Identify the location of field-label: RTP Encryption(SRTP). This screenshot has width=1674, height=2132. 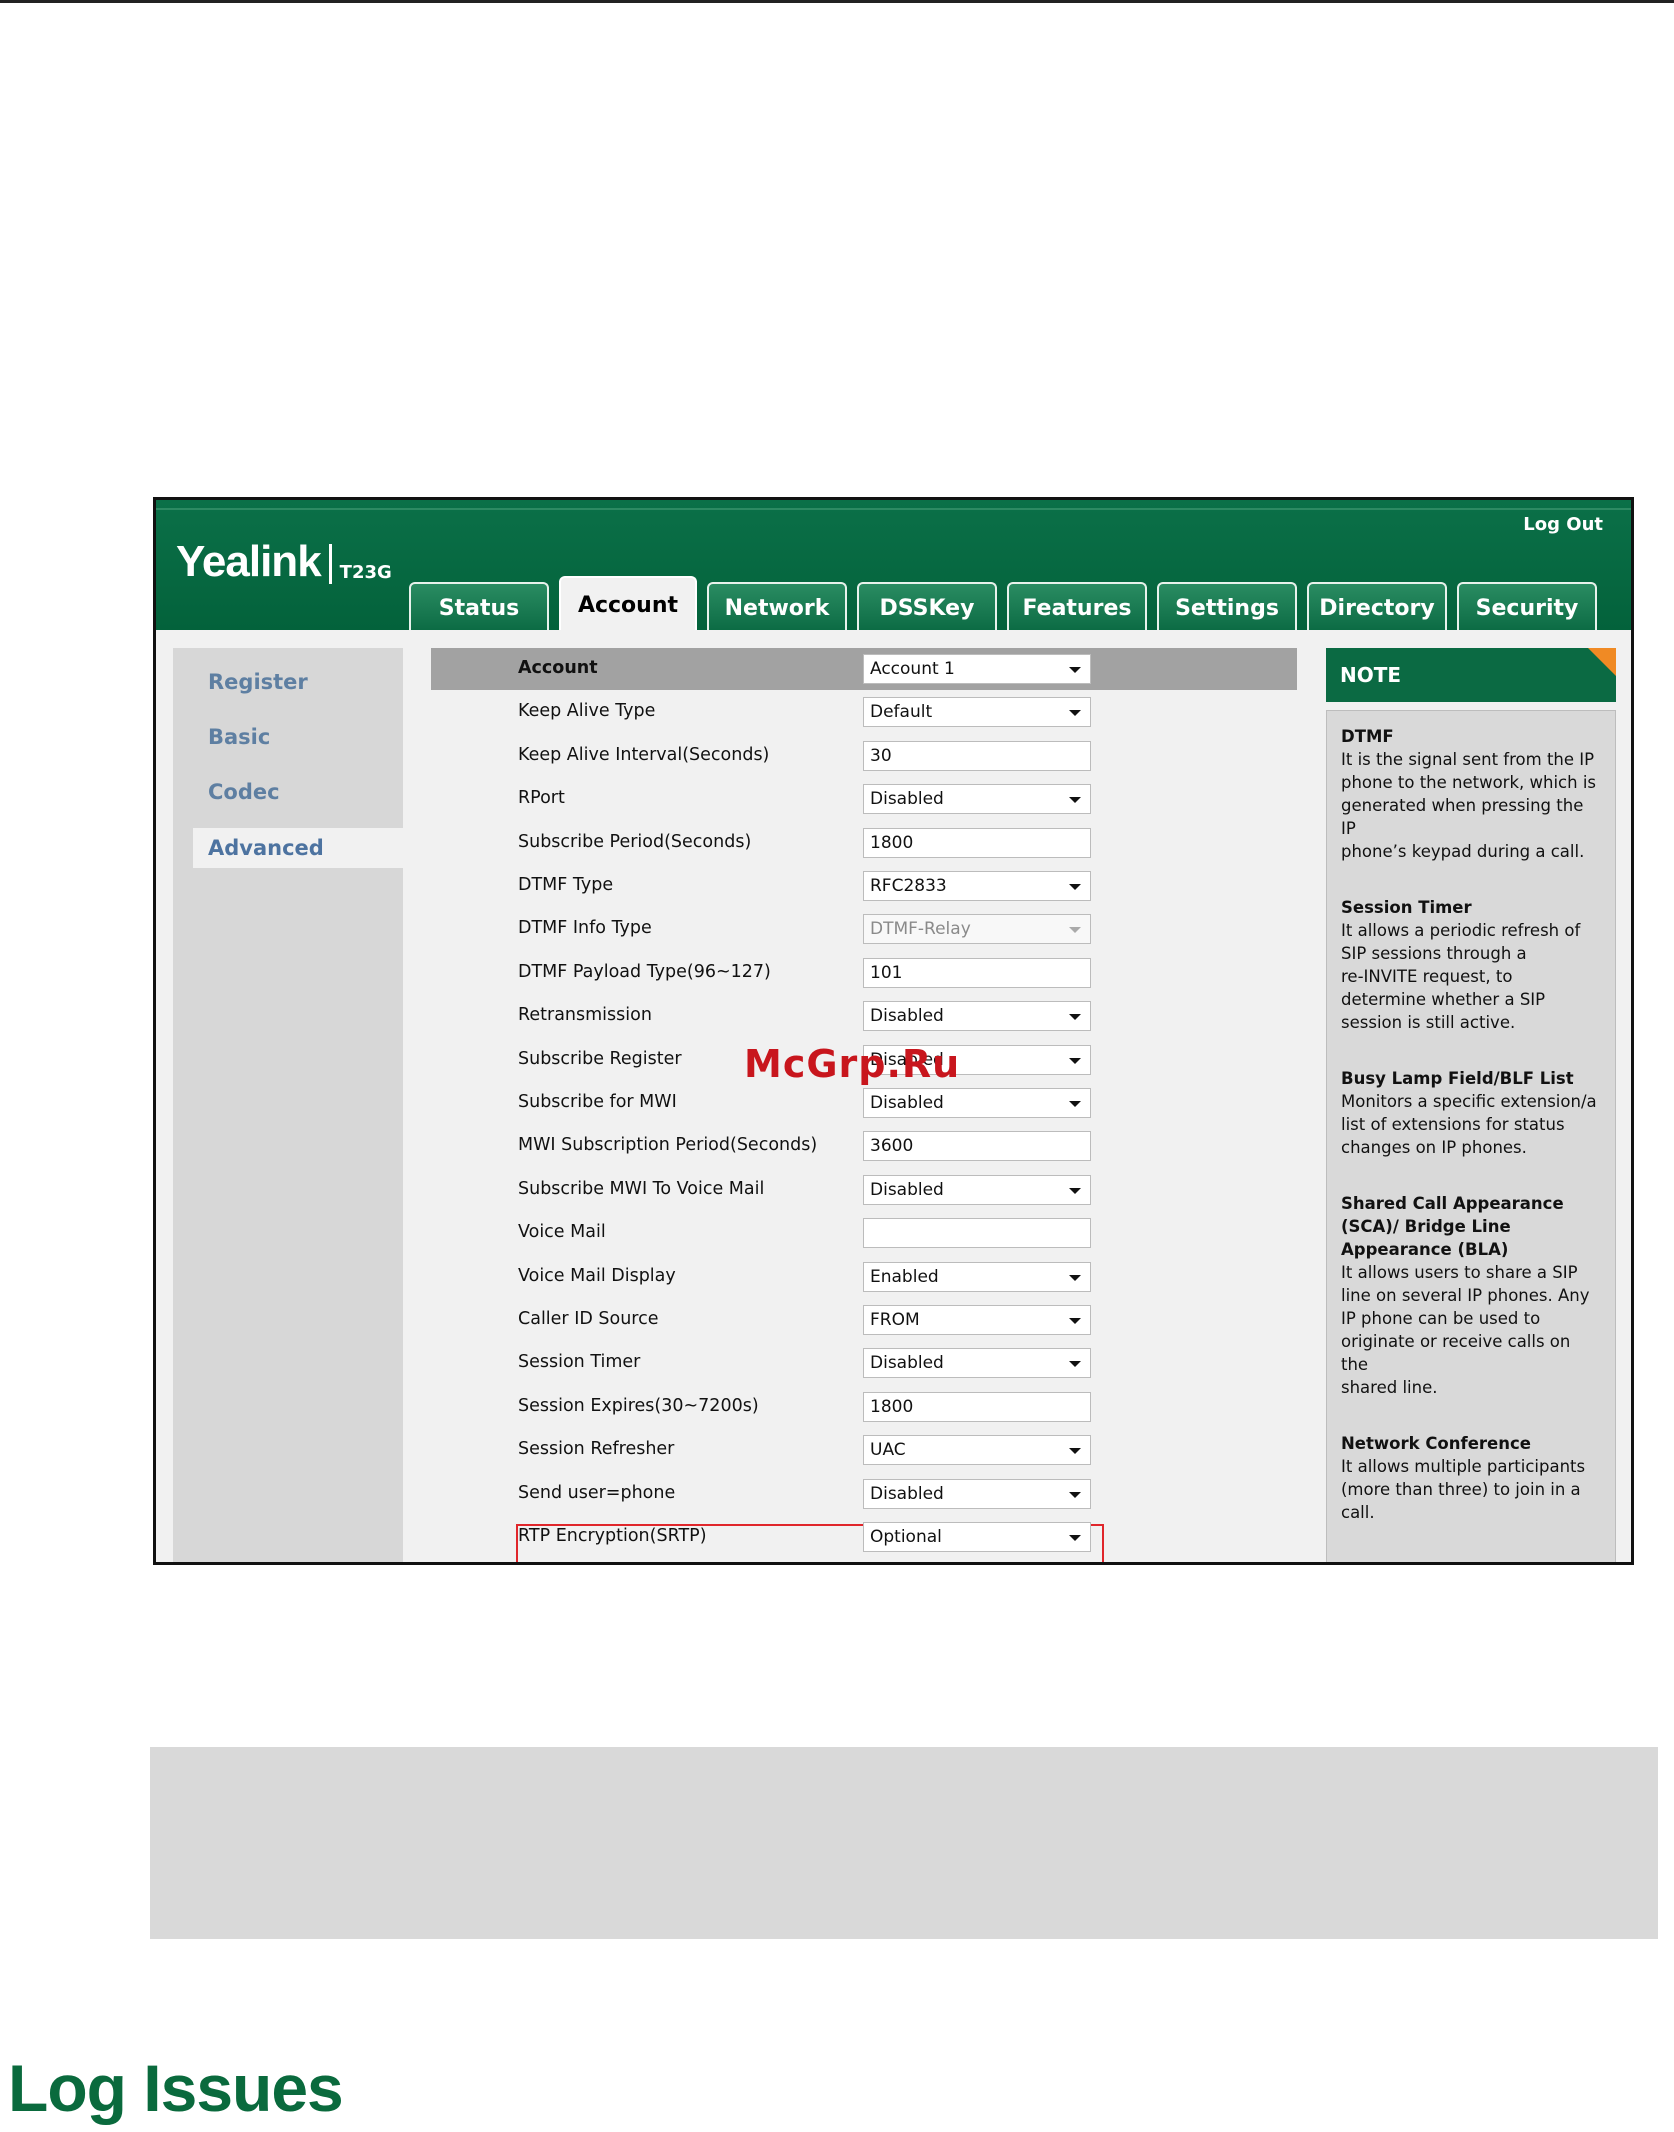
(612, 1536).